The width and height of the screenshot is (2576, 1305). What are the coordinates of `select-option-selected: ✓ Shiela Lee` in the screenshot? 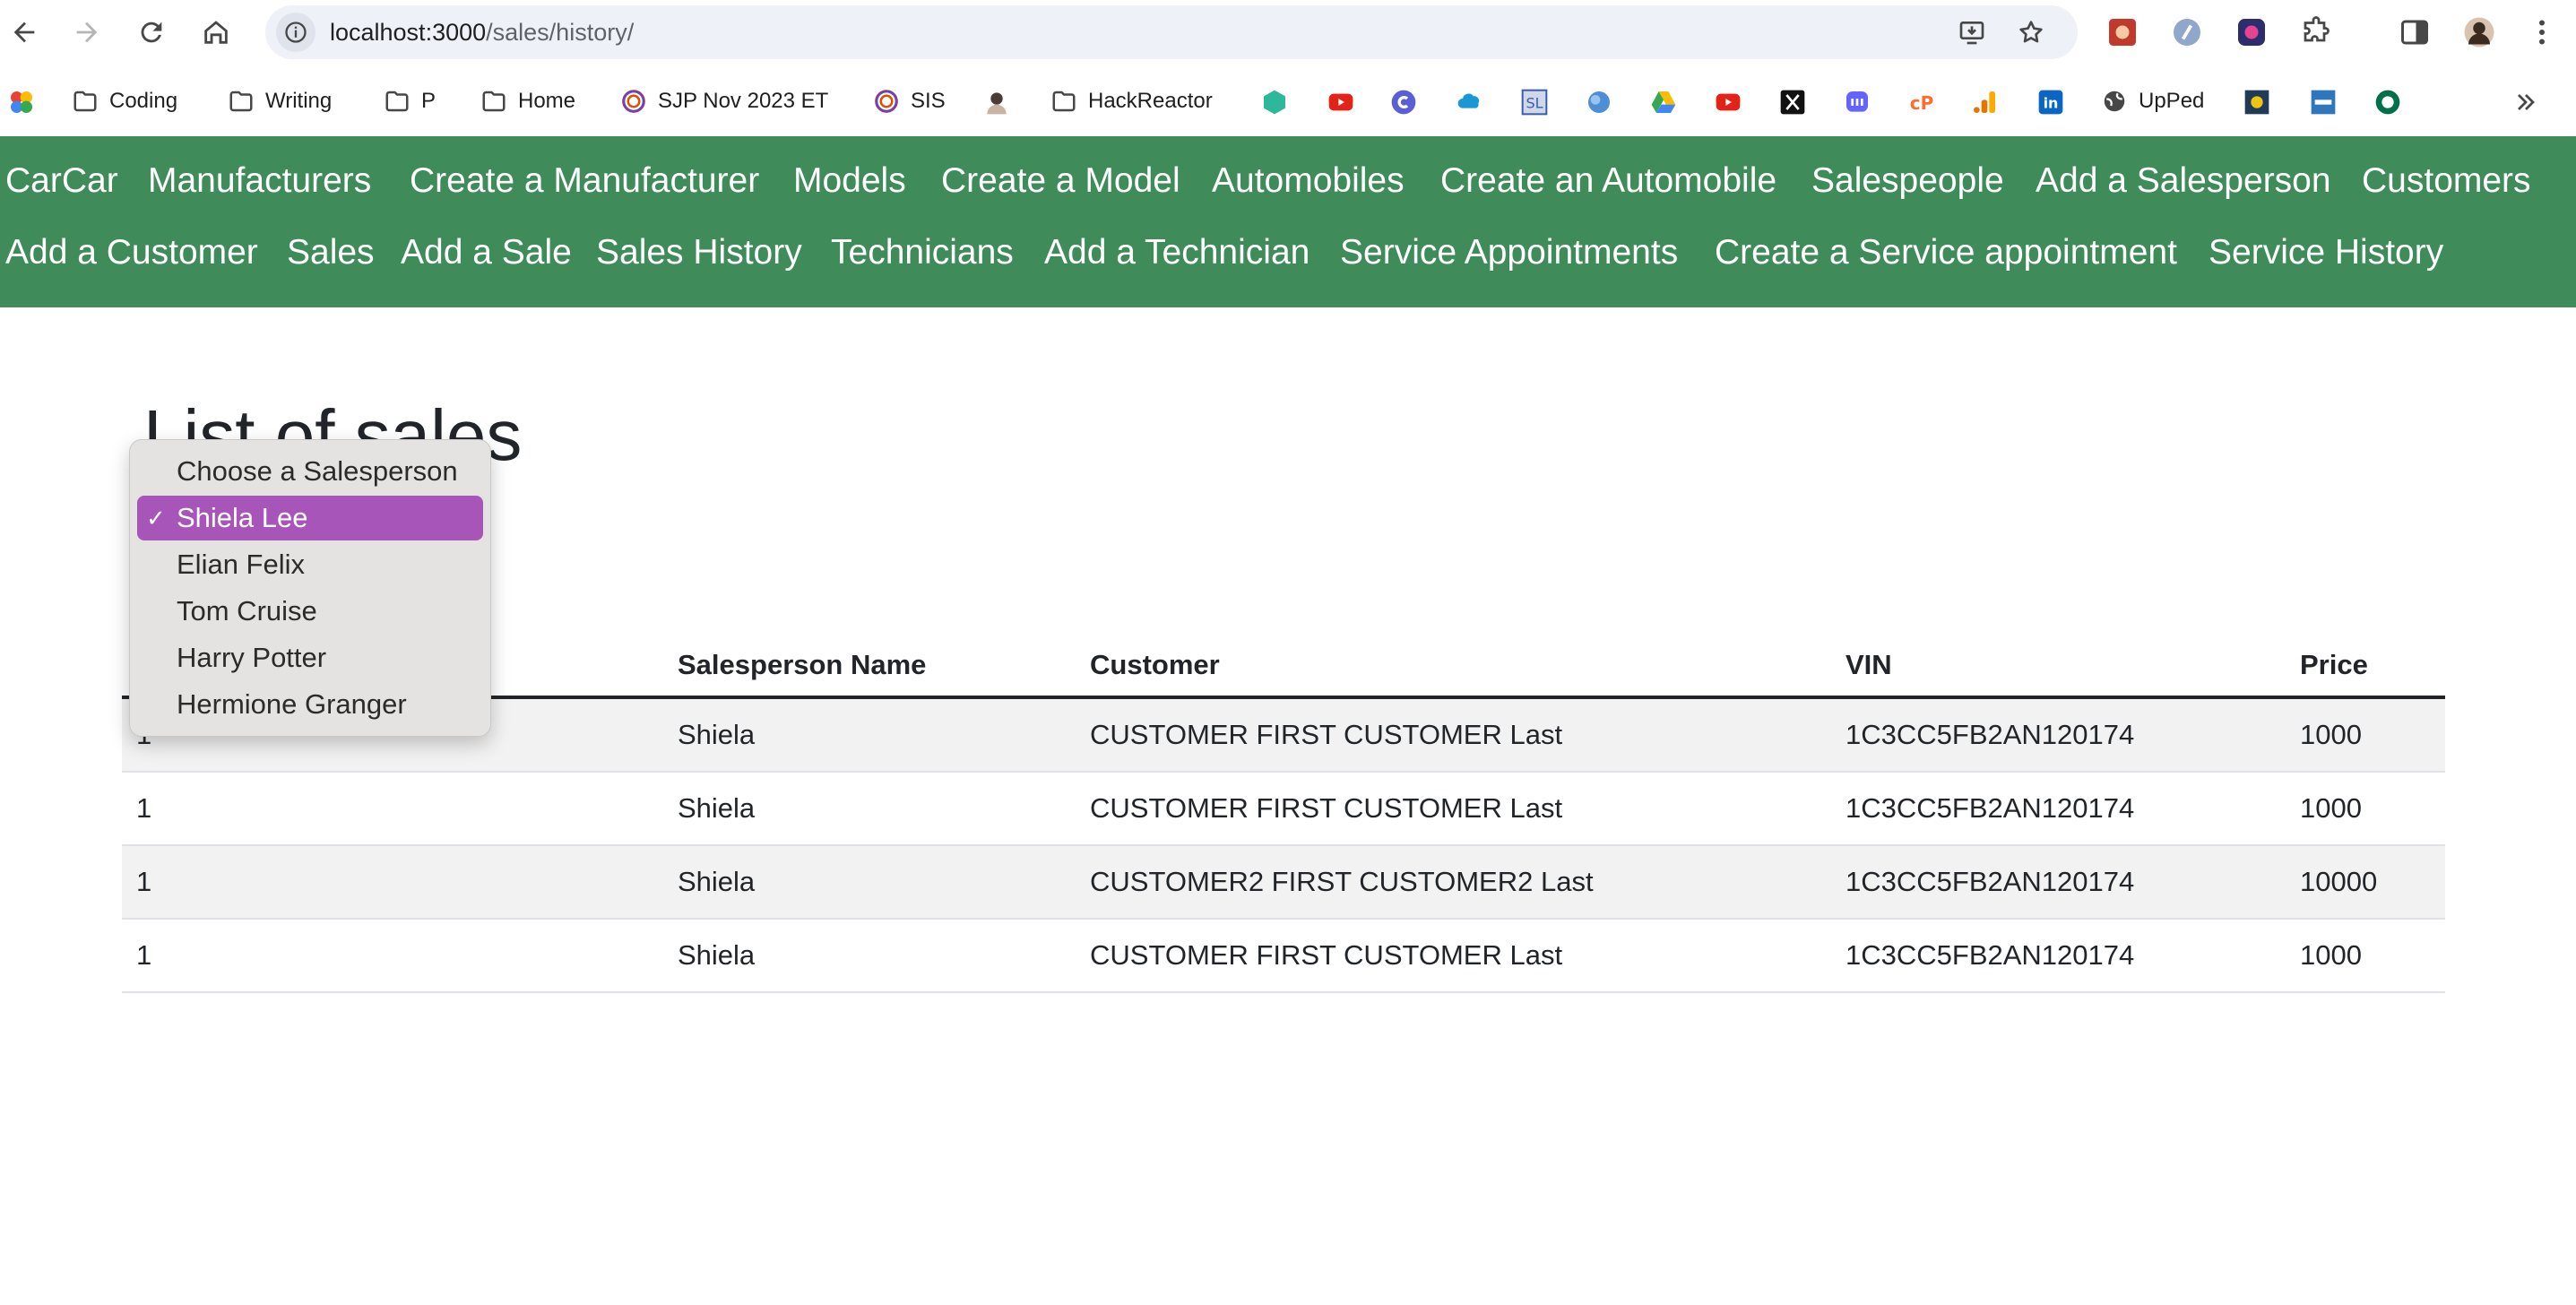 It's located at (310, 518).